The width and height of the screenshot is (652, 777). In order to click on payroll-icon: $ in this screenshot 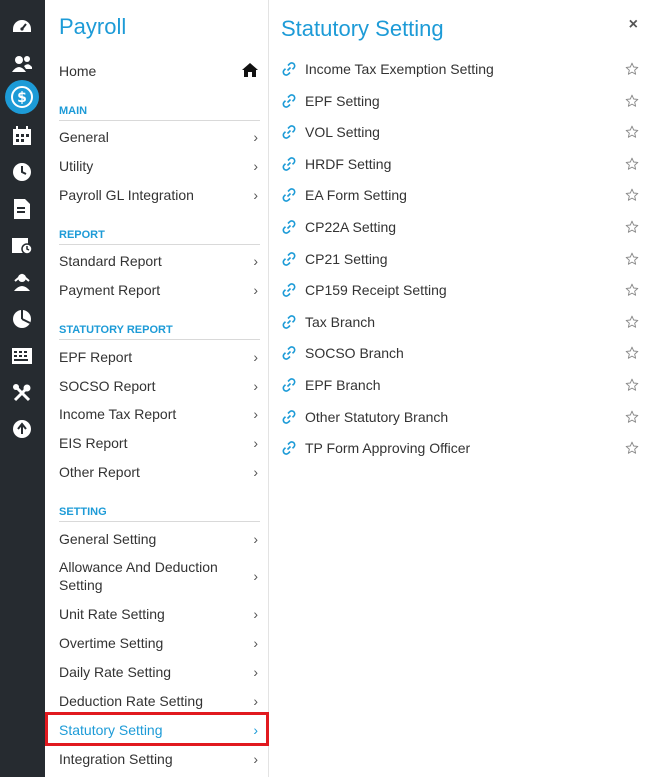, I will do `click(22, 97)`.